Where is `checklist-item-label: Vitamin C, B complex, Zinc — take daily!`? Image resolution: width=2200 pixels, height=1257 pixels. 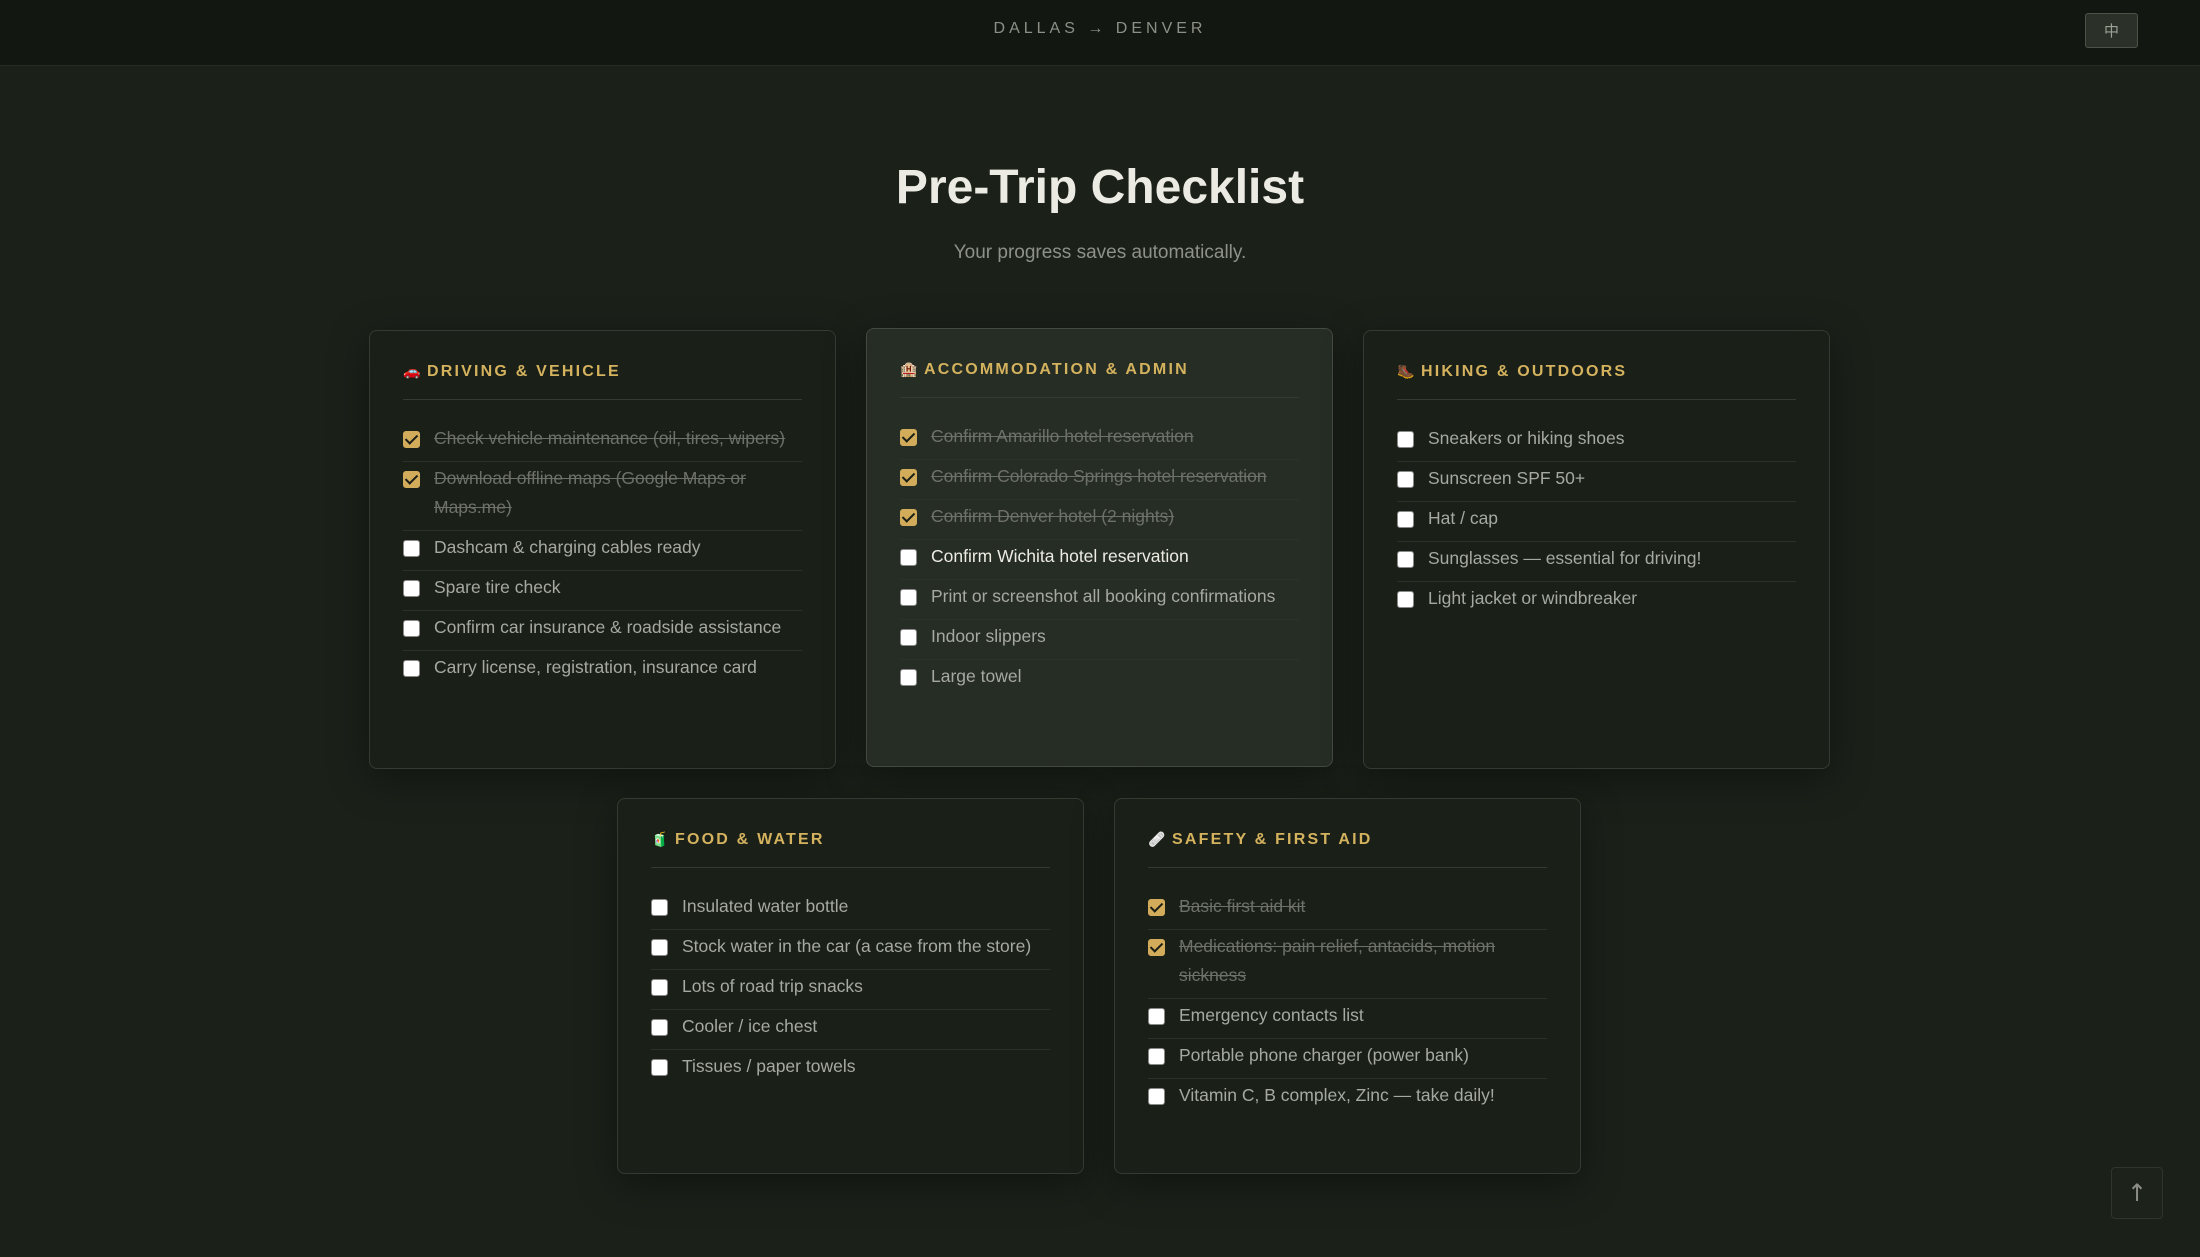 checklist-item-label: Vitamin C, B complex, Zinc — take daily! is located at coordinates (1337, 1095).